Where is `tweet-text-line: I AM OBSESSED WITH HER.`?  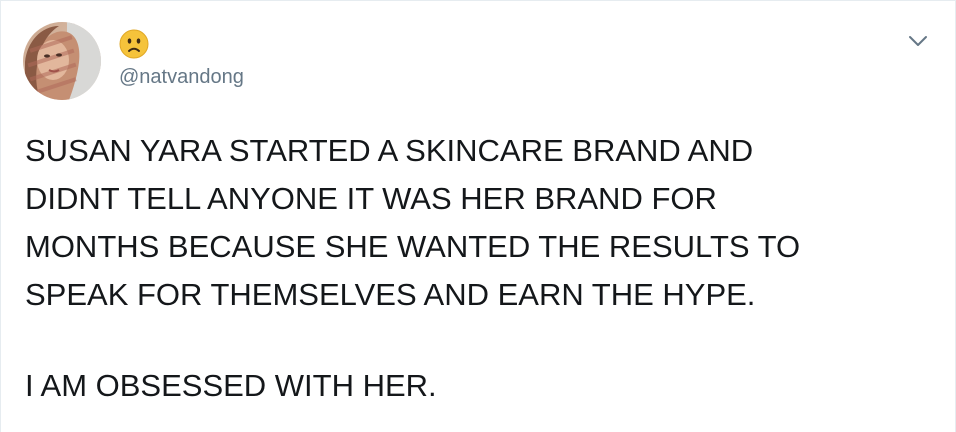
tweet-text-line: I AM OBSESSED WITH HER. is located at coordinates (231, 385).